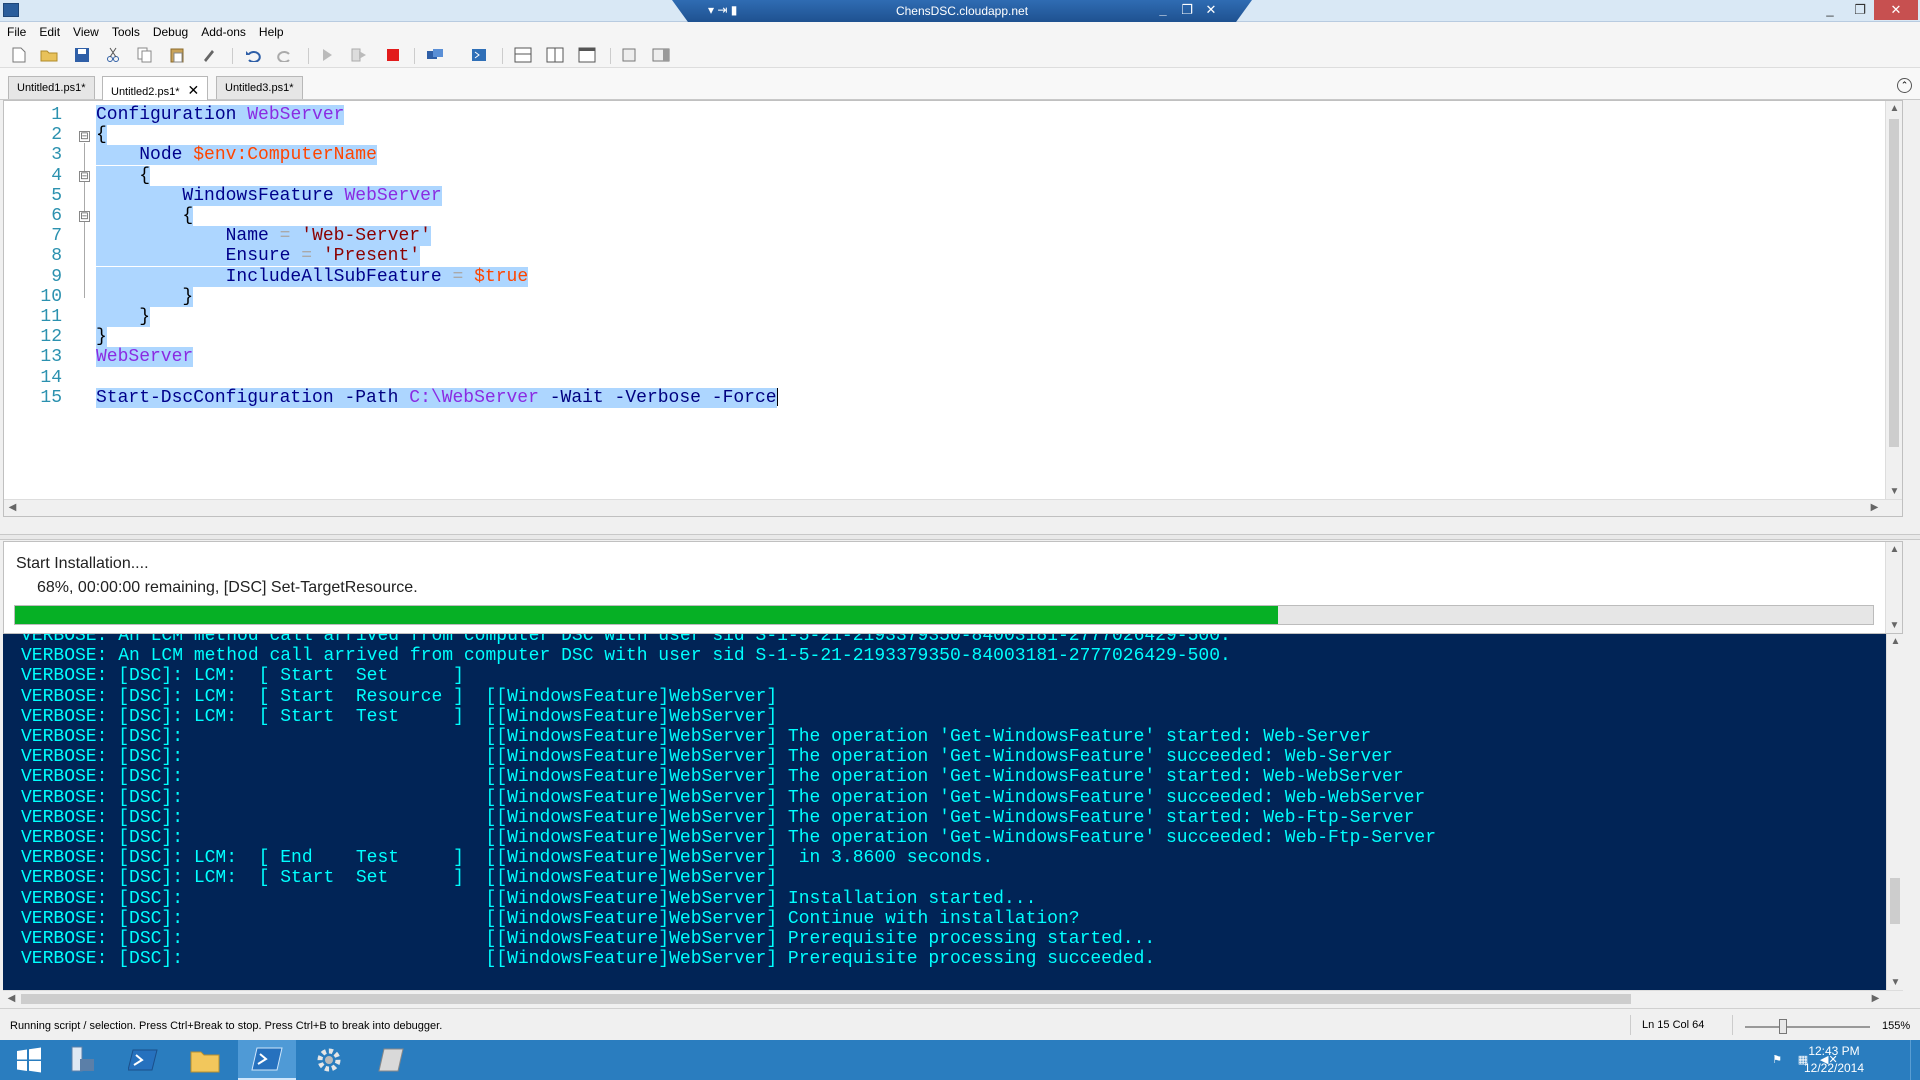  What do you see at coordinates (271, 30) in the screenshot?
I see `menu-help: Help` at bounding box center [271, 30].